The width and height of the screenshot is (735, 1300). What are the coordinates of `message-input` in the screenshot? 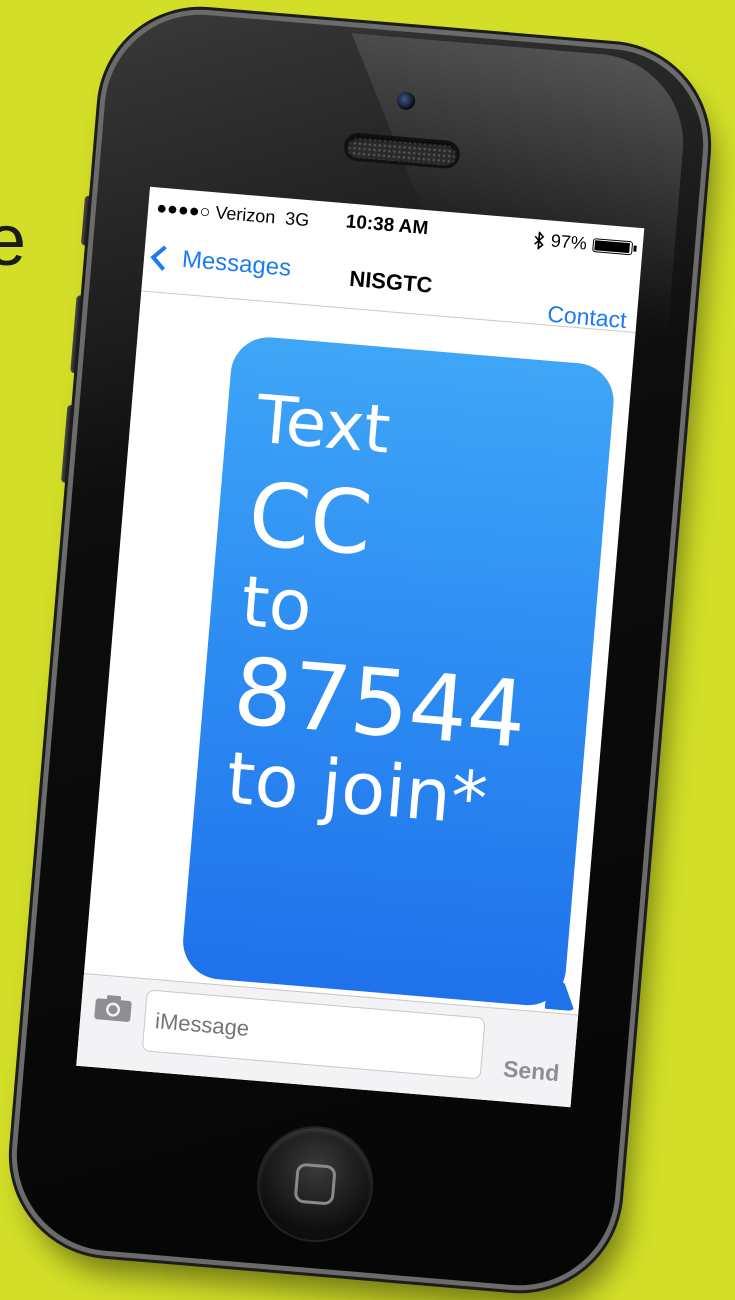 It's located at (313, 1034).